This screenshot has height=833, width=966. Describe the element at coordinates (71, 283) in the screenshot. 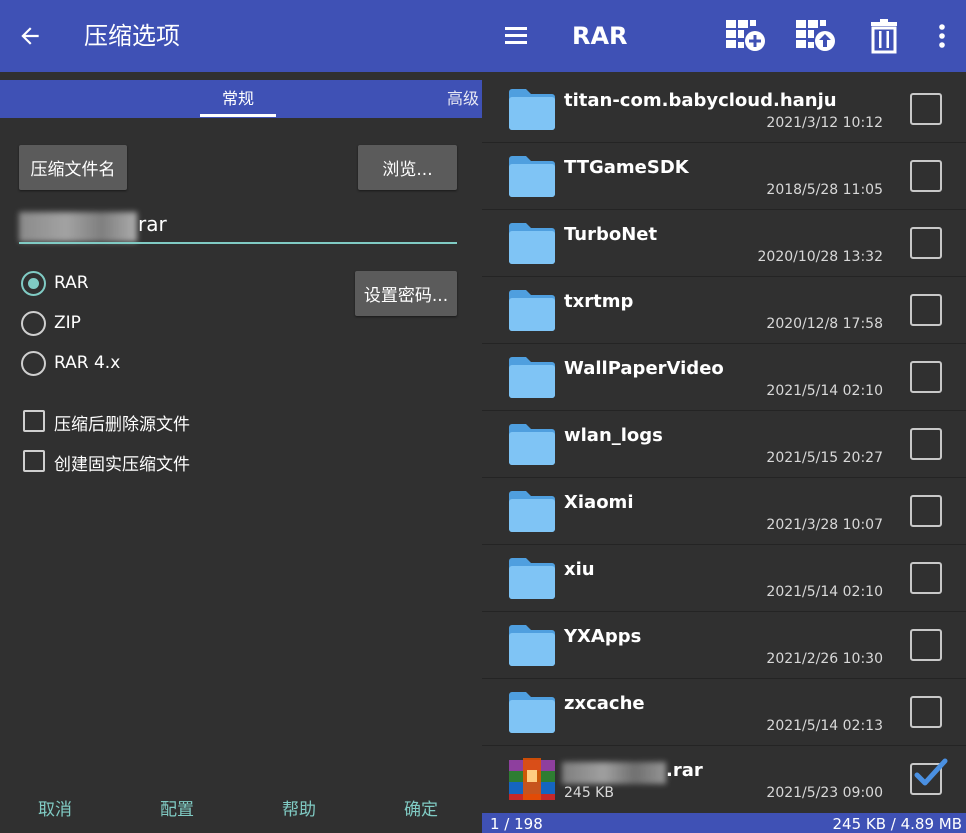

I see `format-label: RAR` at that location.